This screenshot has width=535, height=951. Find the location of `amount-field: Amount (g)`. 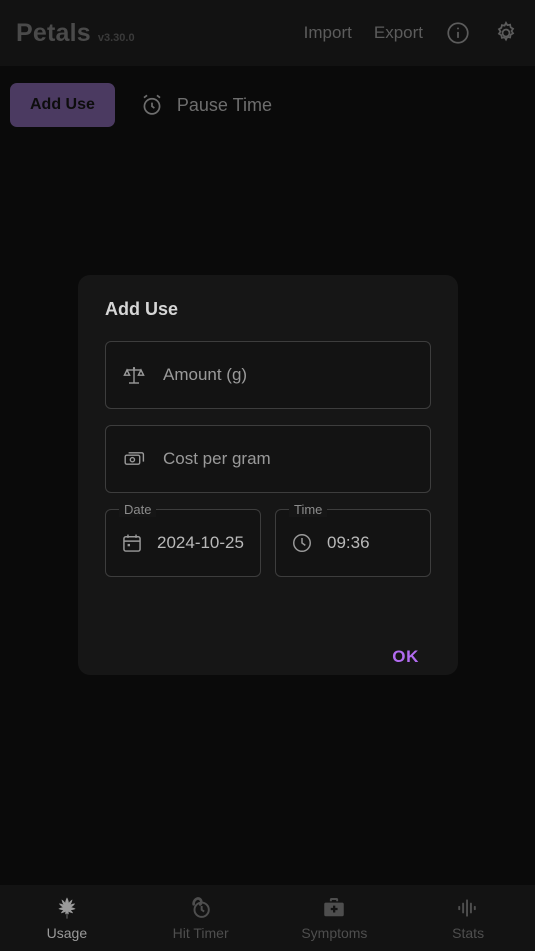

amount-field: Amount (g) is located at coordinates (268, 375).